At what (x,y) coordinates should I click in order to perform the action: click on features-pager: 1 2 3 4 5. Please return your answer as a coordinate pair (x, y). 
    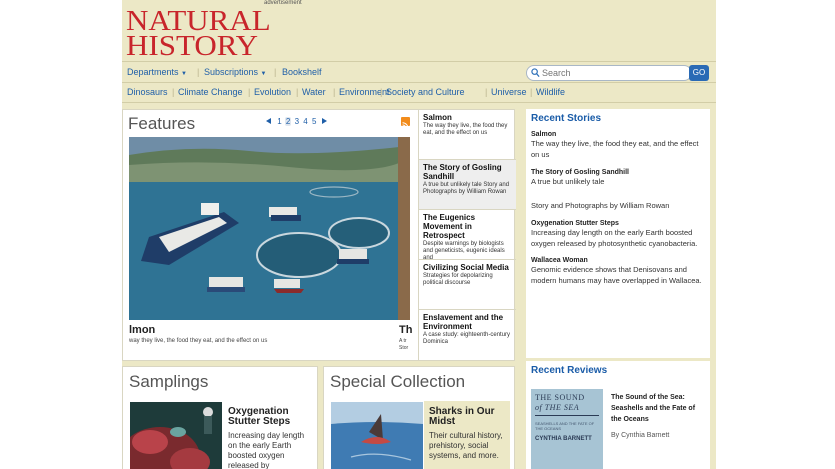
    Looking at the image, I should click on (296, 121).